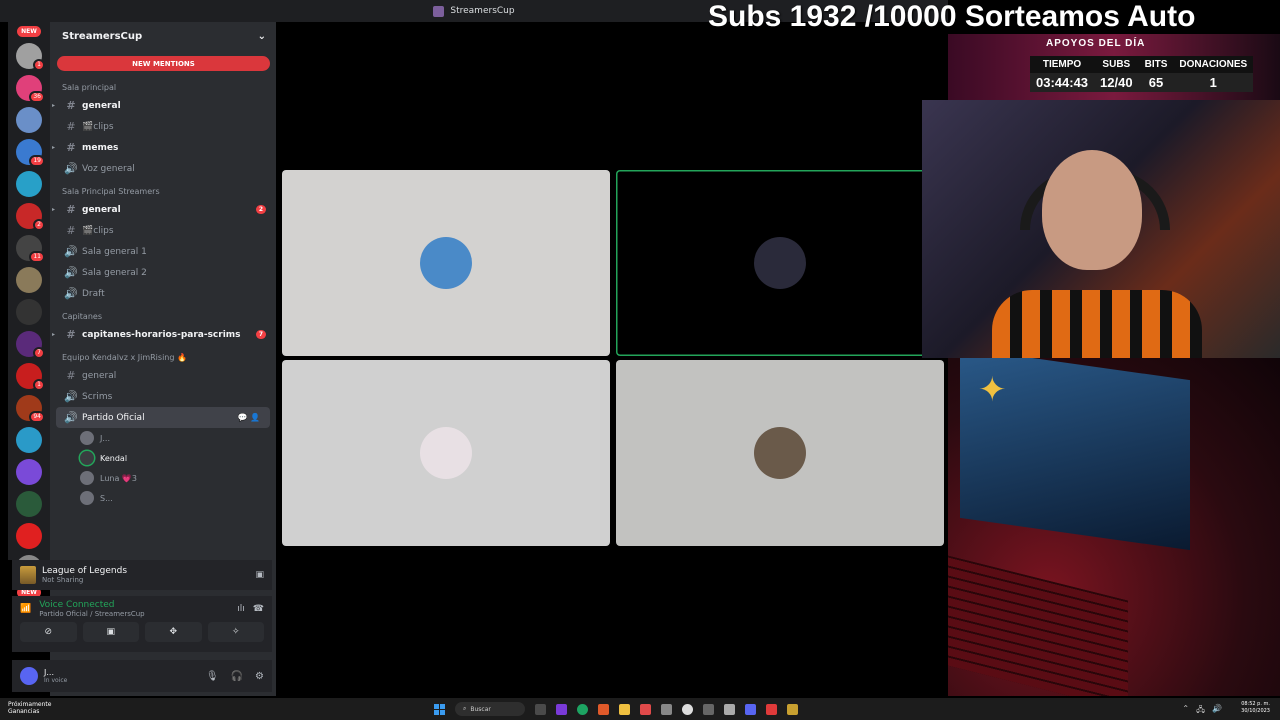 This screenshot has height=720, width=1280. Describe the element at coordinates (490, 709) in the screenshot. I see `taskbar-search: ⌕ Buscar` at that location.